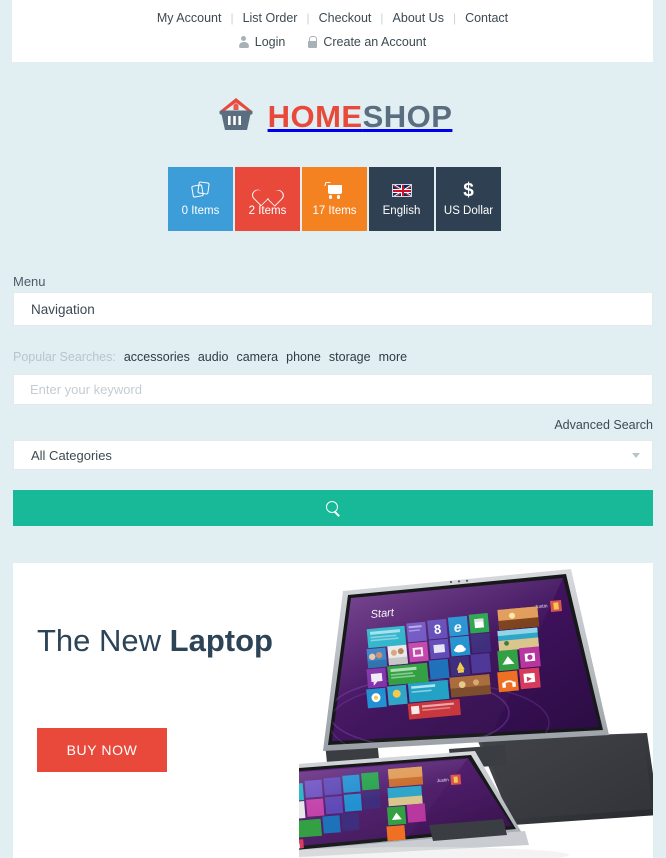 This screenshot has height=858, width=666. I want to click on search-input-wrapper, so click(333, 389).